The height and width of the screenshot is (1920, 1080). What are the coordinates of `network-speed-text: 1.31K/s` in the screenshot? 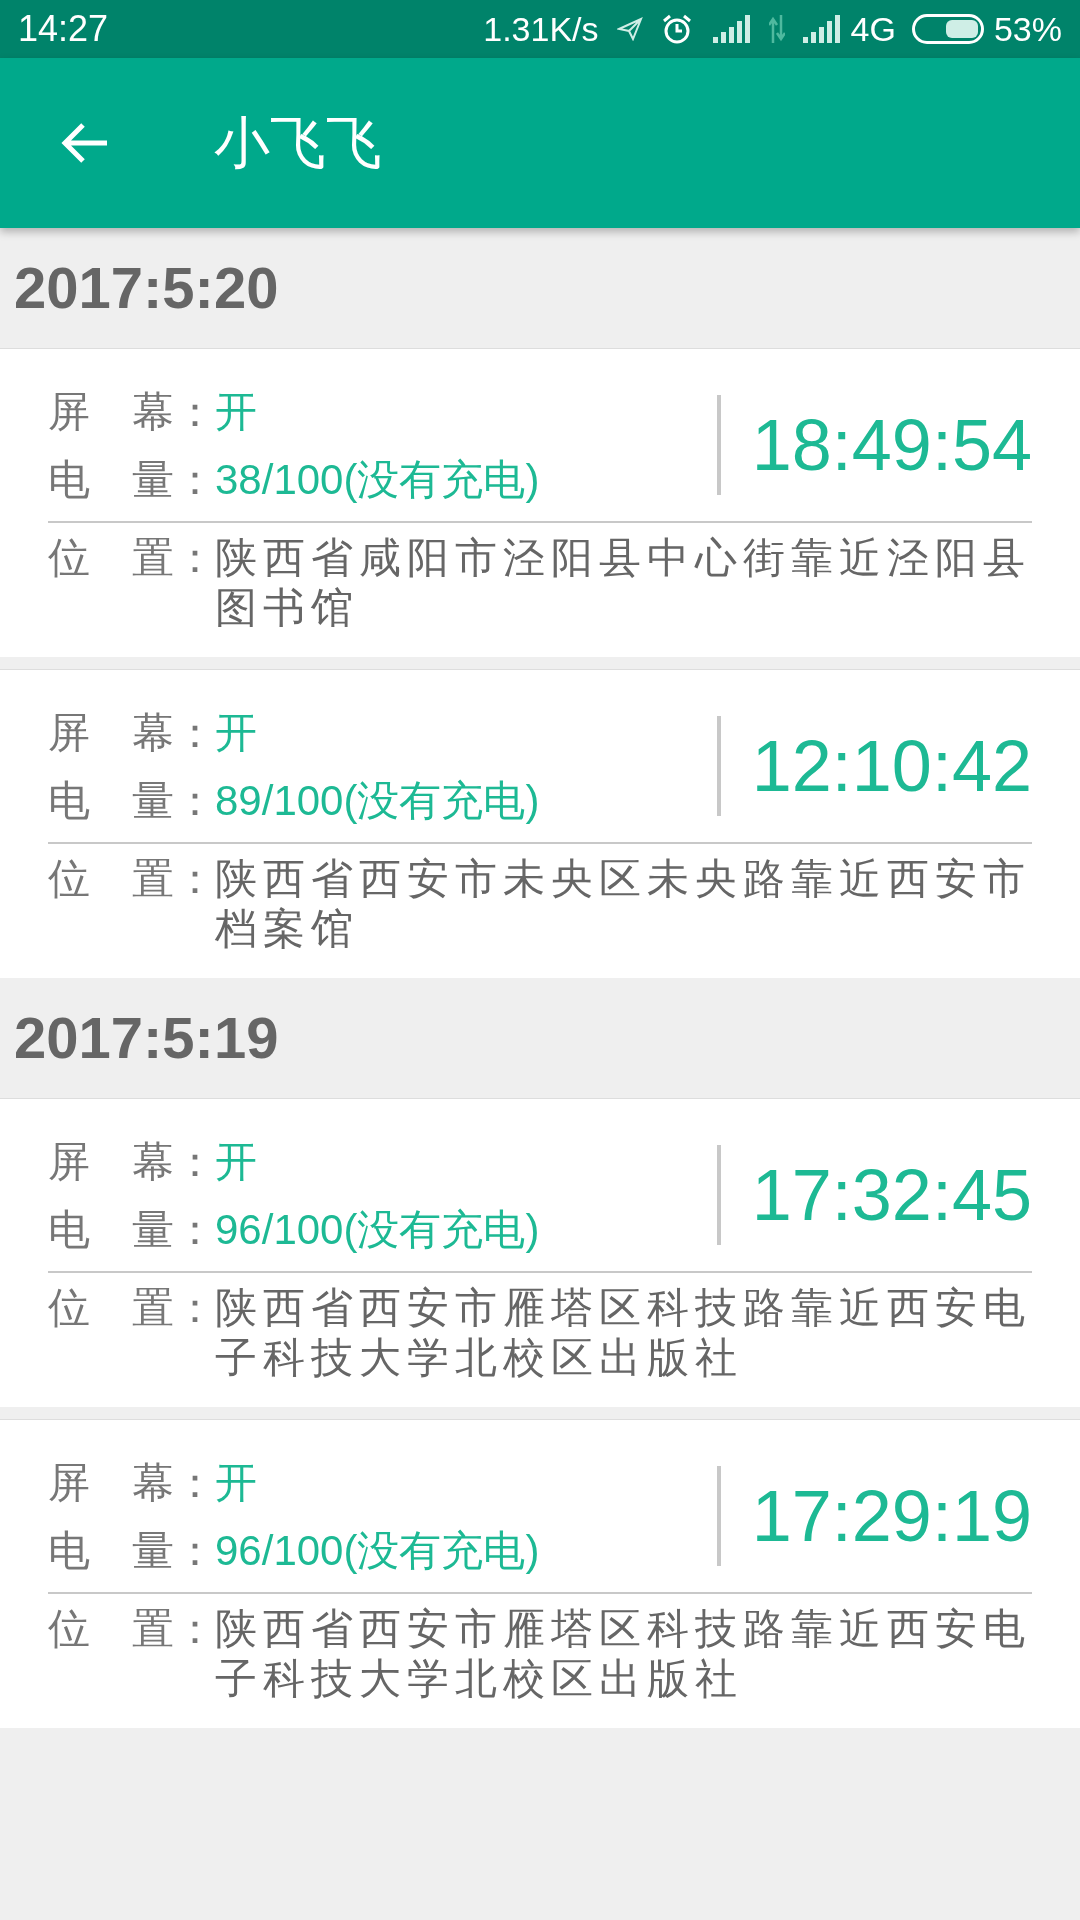 It's located at (541, 29).